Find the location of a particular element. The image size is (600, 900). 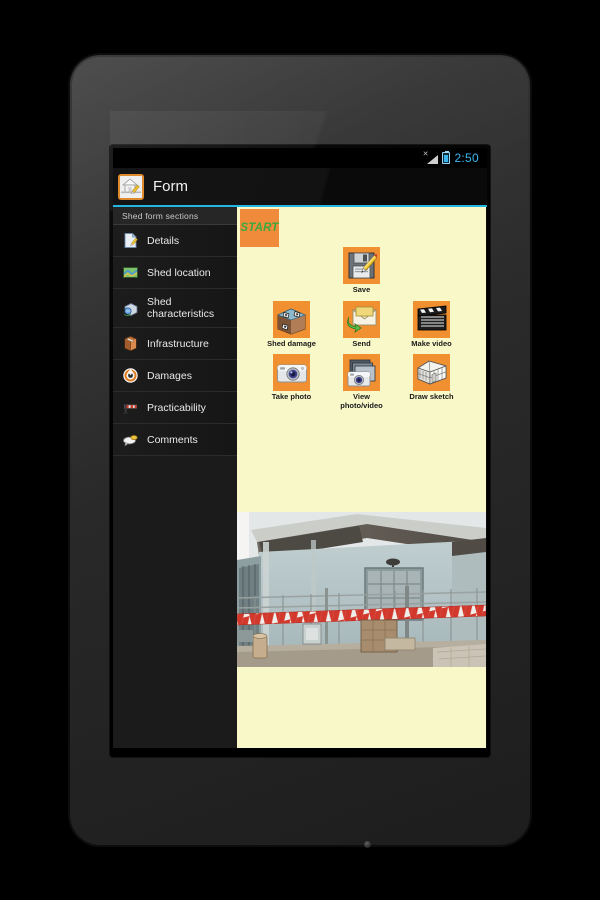

document-page-icon is located at coordinates (130, 240).